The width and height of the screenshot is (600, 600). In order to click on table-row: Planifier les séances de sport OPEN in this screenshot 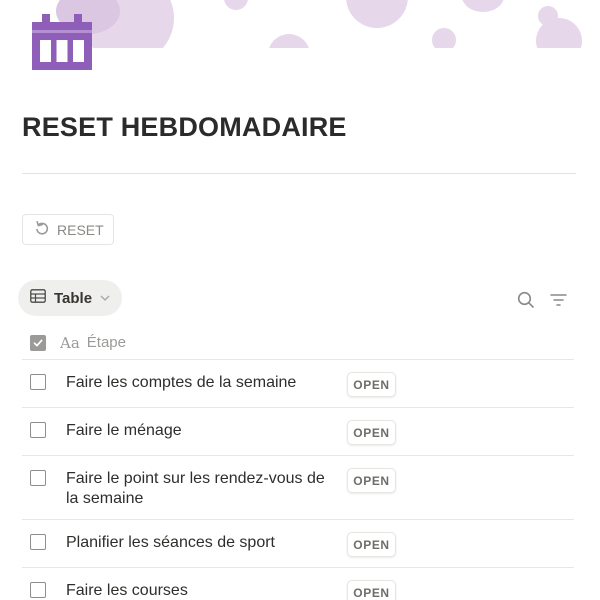, I will do `click(298, 544)`.